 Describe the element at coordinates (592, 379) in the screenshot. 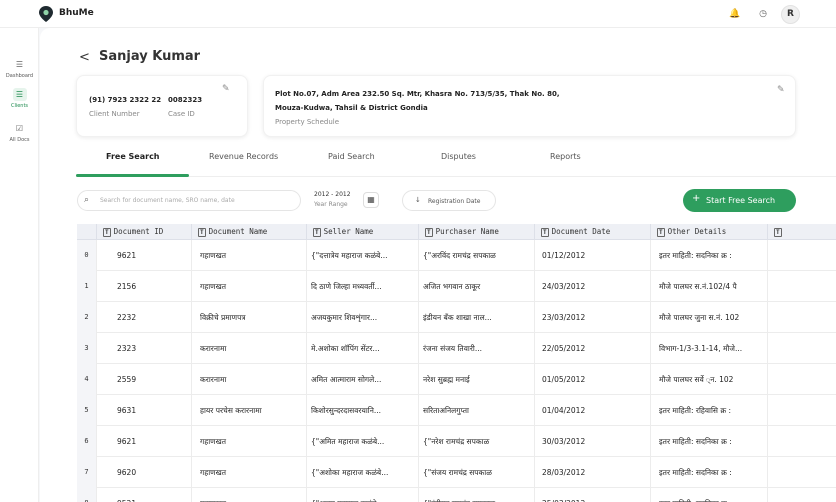

I see `cell-document-date: 01/05/2012` at that location.